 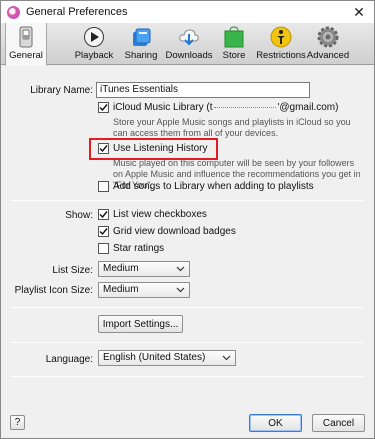 I want to click on tab-sharing: Sharing, so click(x=141, y=44).